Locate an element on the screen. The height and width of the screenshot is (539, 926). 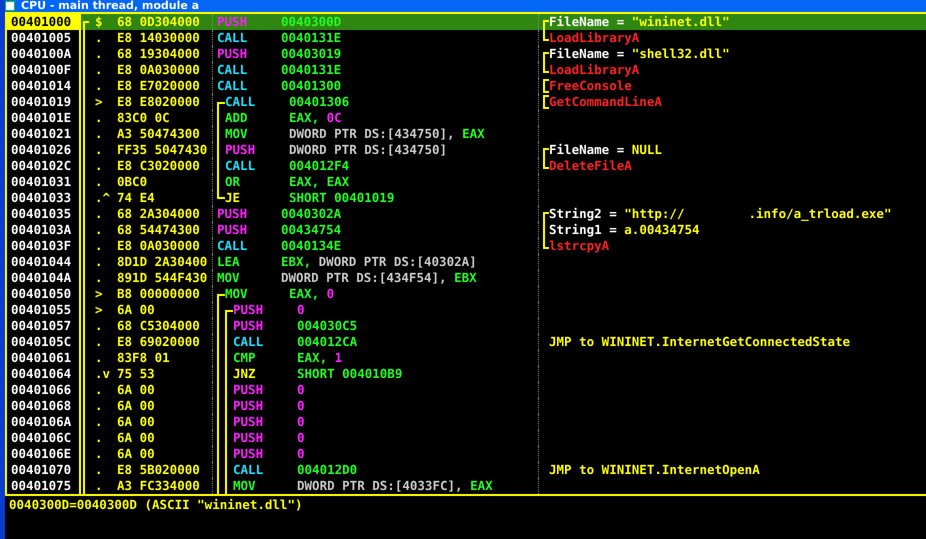
comment-text: GetCommandLineA is located at coordinates (605, 102).